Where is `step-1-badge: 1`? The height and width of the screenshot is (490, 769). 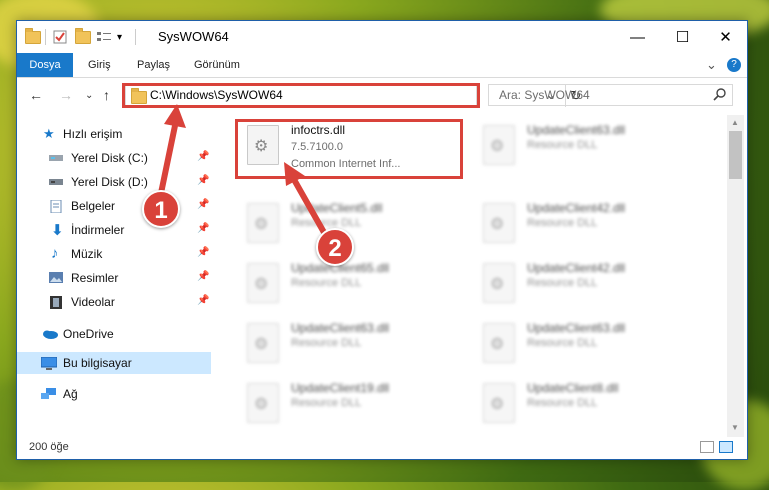
step-1-badge: 1 is located at coordinates (161, 209).